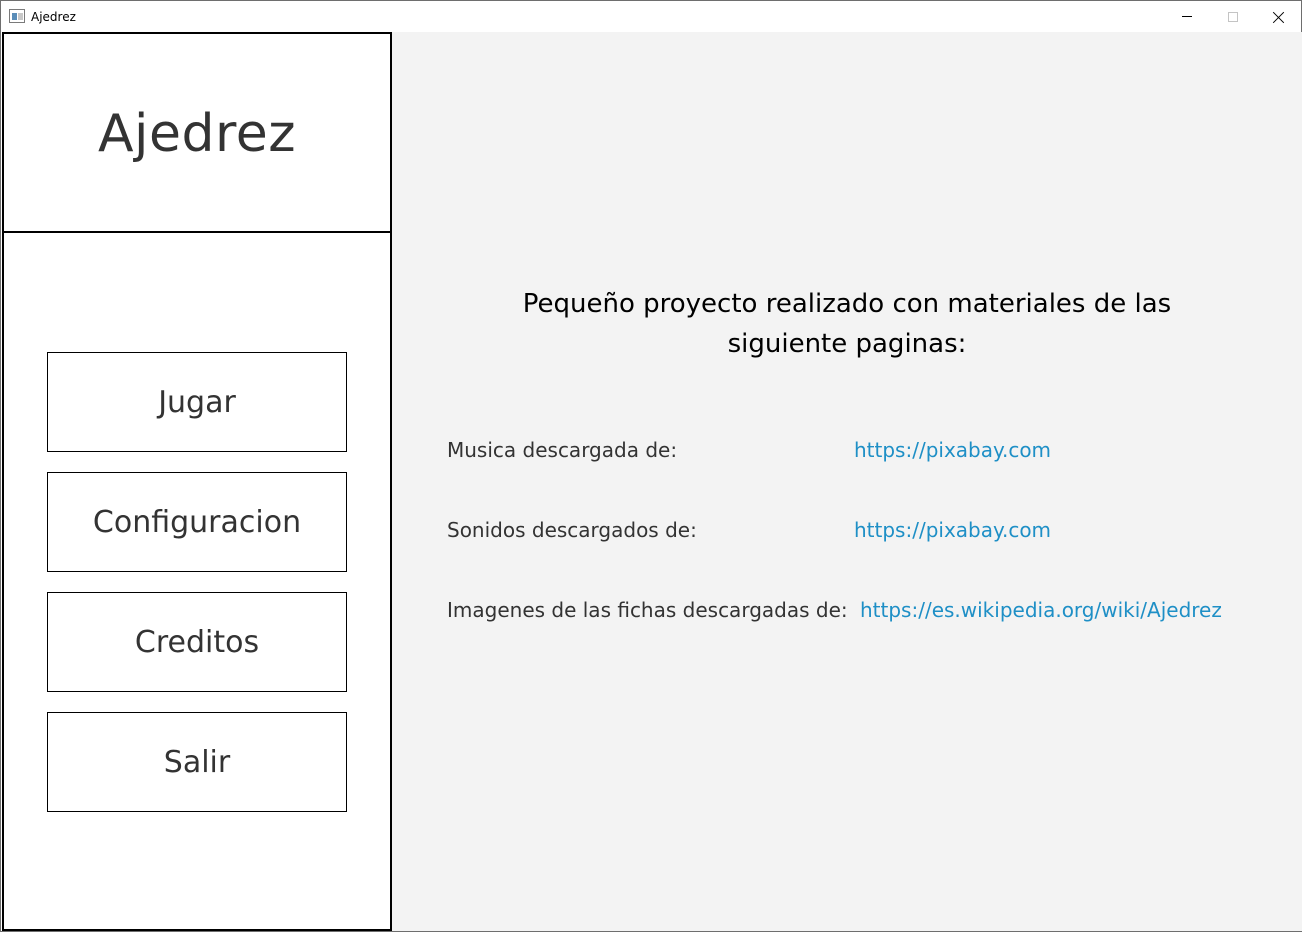 This screenshot has height=932, width=1302. I want to click on app-title: Ajedrez, so click(197, 133).